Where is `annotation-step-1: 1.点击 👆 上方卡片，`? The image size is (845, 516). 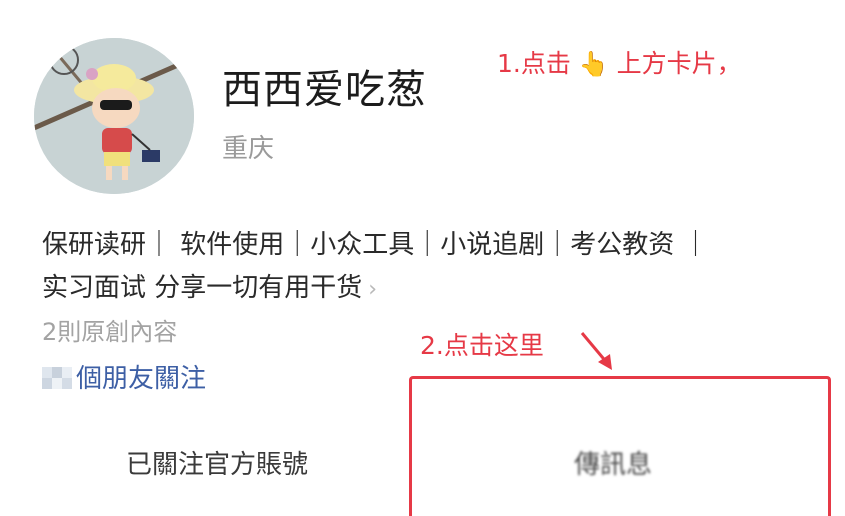 annotation-step-1: 1.点击 👆 上方卡片， is located at coordinates (619, 62).